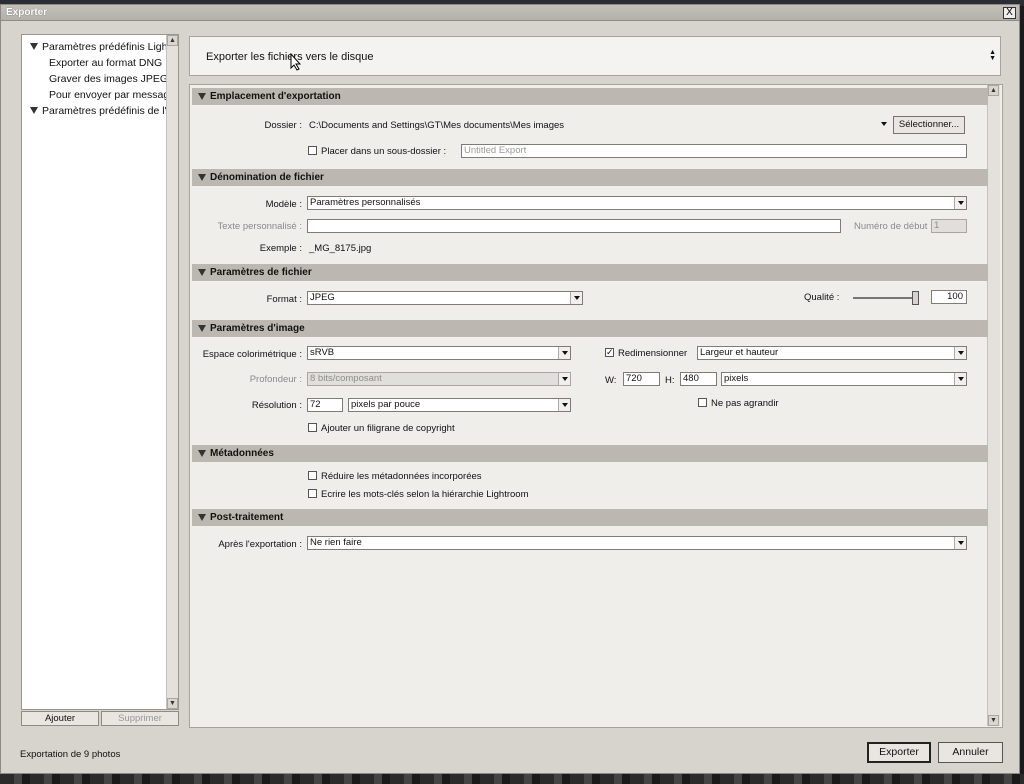 The image size is (1024, 784). I want to click on section-post-header: Post-traitement, so click(590, 517).